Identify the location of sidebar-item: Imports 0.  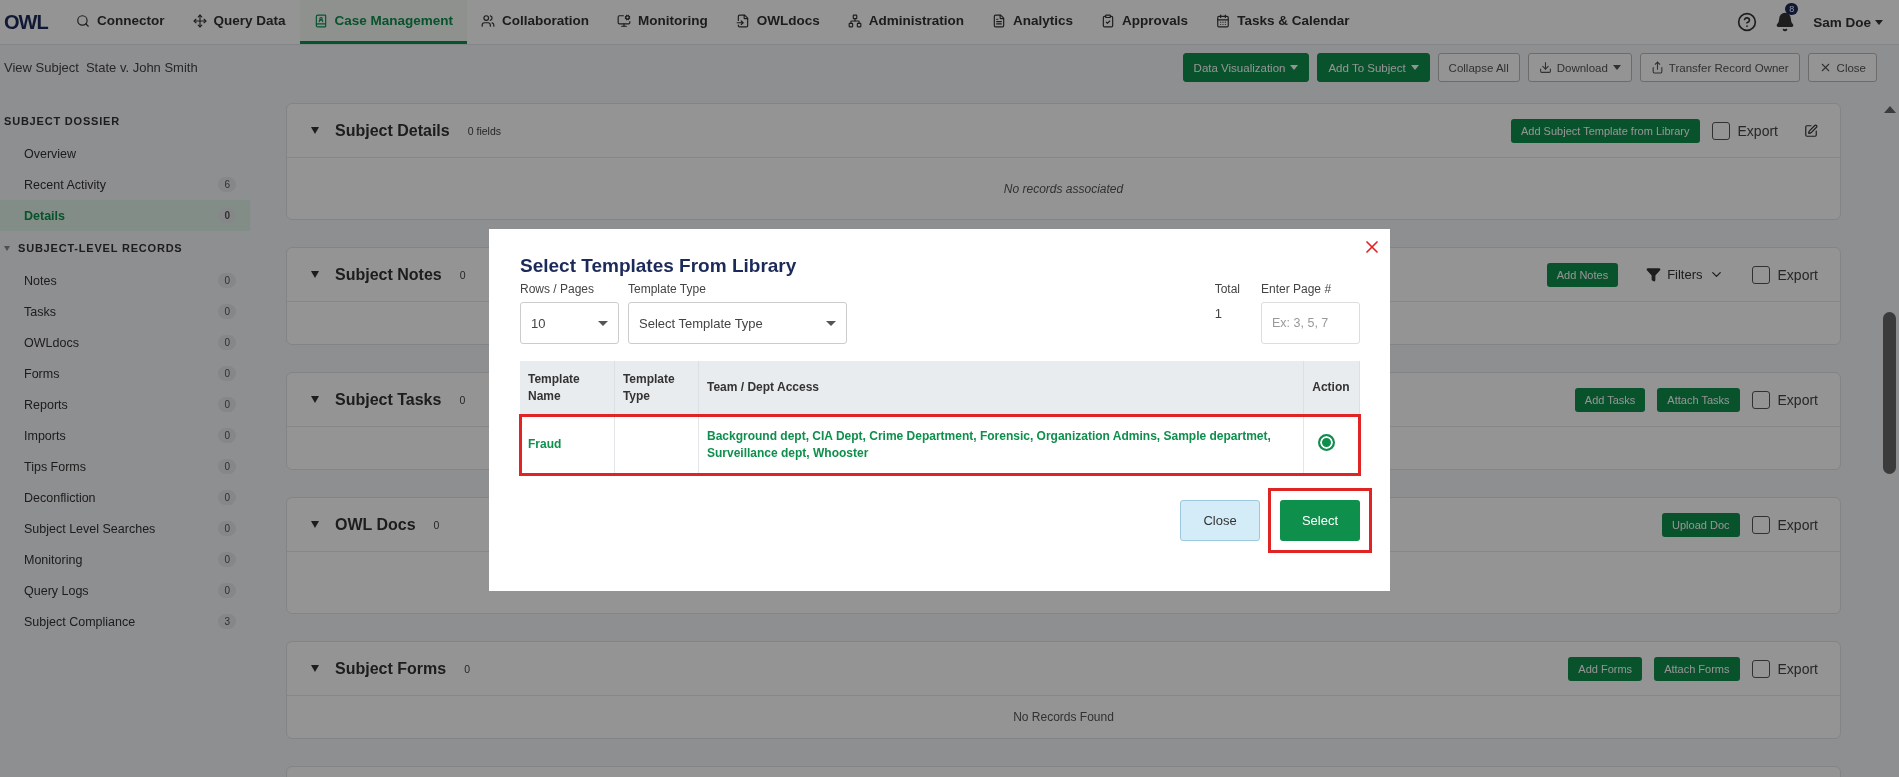
(125, 435).